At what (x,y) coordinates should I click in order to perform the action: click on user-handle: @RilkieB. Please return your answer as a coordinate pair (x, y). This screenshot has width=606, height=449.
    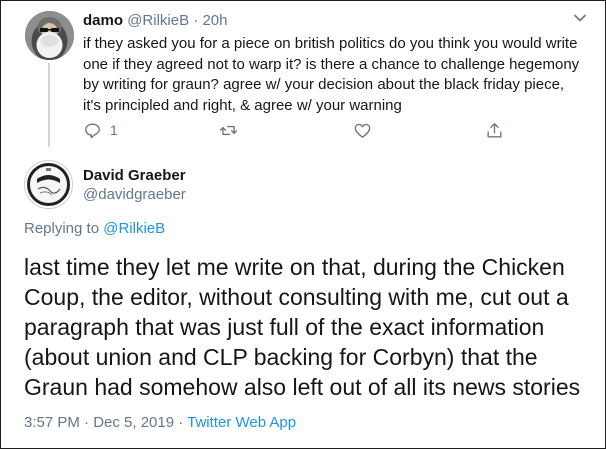
    Looking at the image, I should click on (158, 20).